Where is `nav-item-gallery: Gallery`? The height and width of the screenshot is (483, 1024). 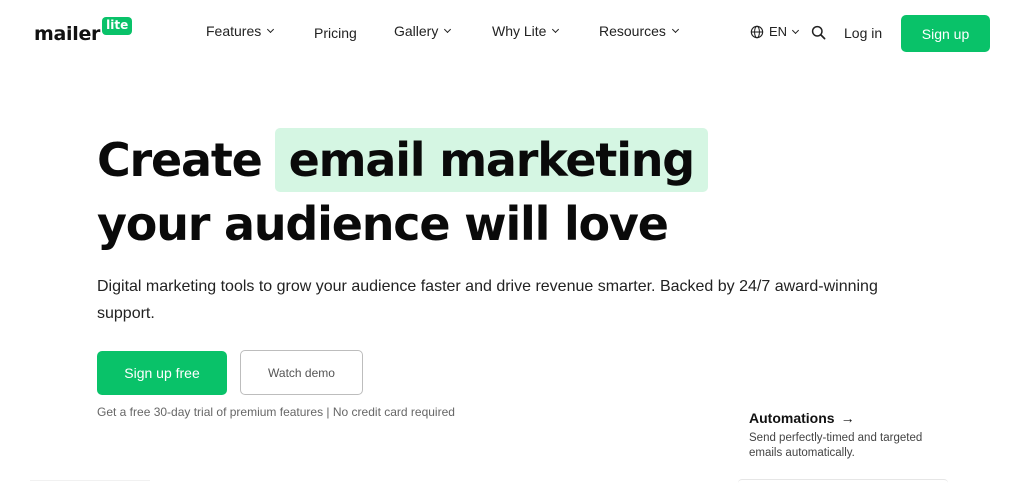
nav-item-gallery: Gallery is located at coordinates (423, 31).